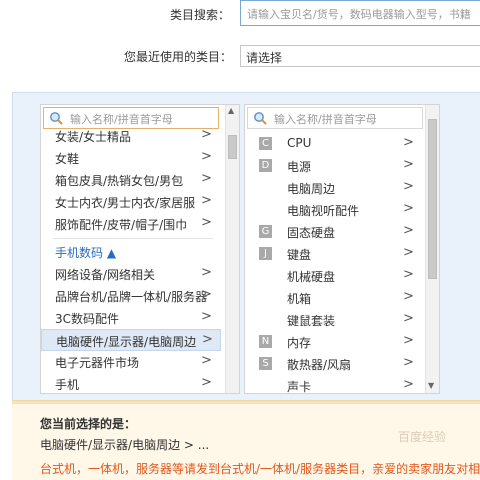  I want to click on list-item: 键鼠套装 >, so click(335, 320).